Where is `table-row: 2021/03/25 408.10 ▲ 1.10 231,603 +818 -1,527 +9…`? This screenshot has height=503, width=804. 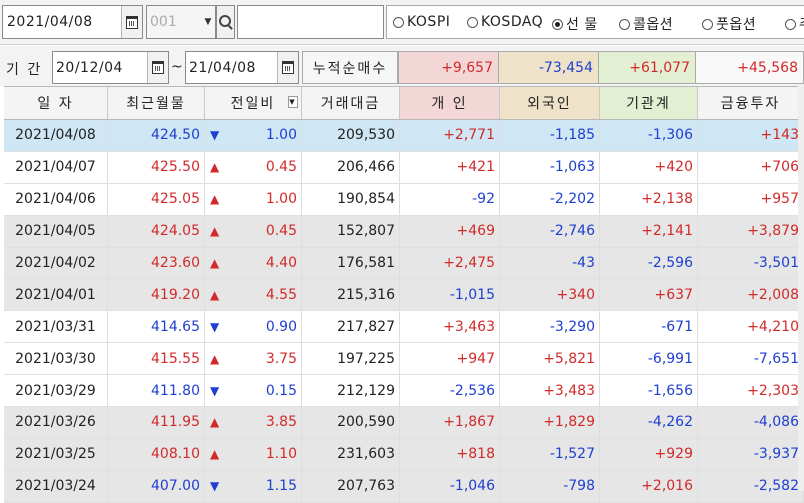
table-row: 2021/03/25 408.10 ▲ 1.10 231,603 +818 -1,527 +9… is located at coordinates (404, 454).